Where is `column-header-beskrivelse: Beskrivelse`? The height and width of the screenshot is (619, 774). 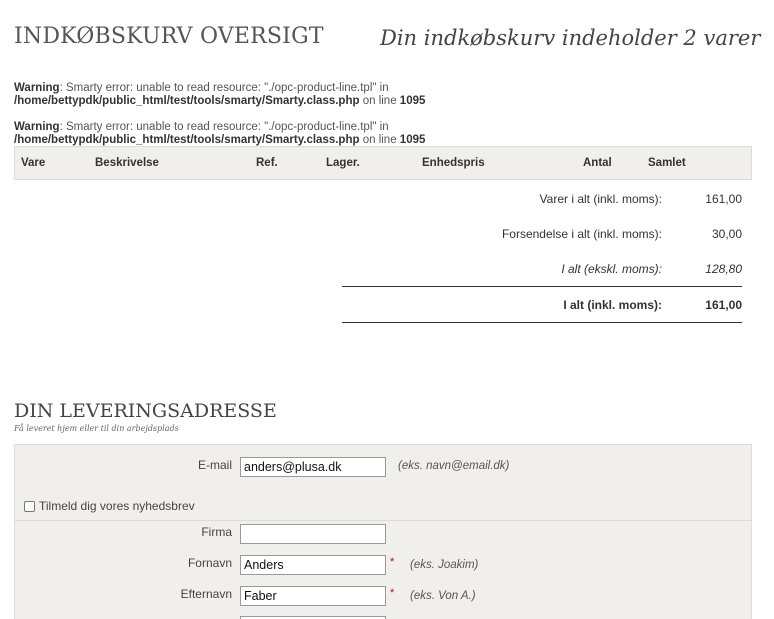
column-header-beskrivelse: Beskrivelse is located at coordinates (127, 163).